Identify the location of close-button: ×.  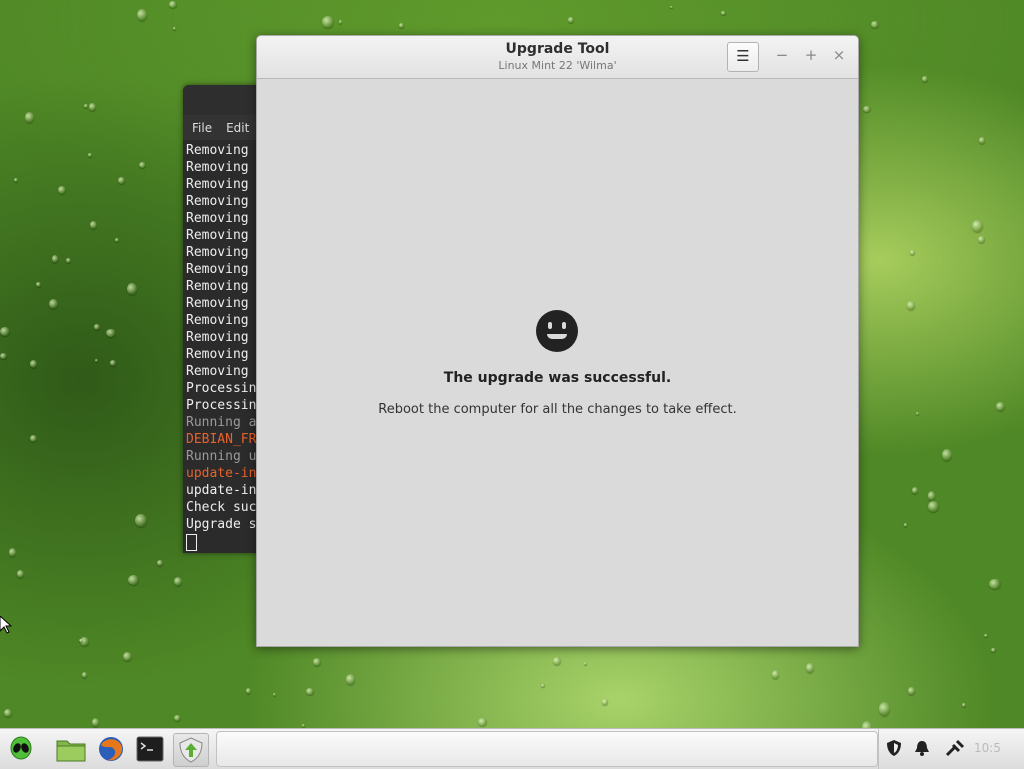
(839, 55).